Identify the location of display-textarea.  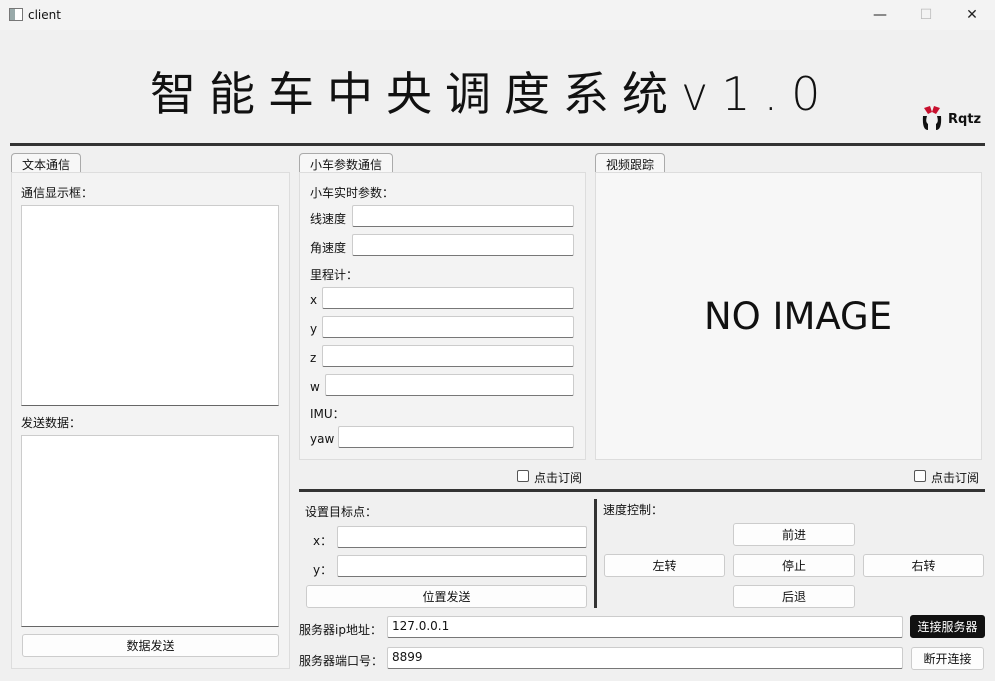
(150, 305).